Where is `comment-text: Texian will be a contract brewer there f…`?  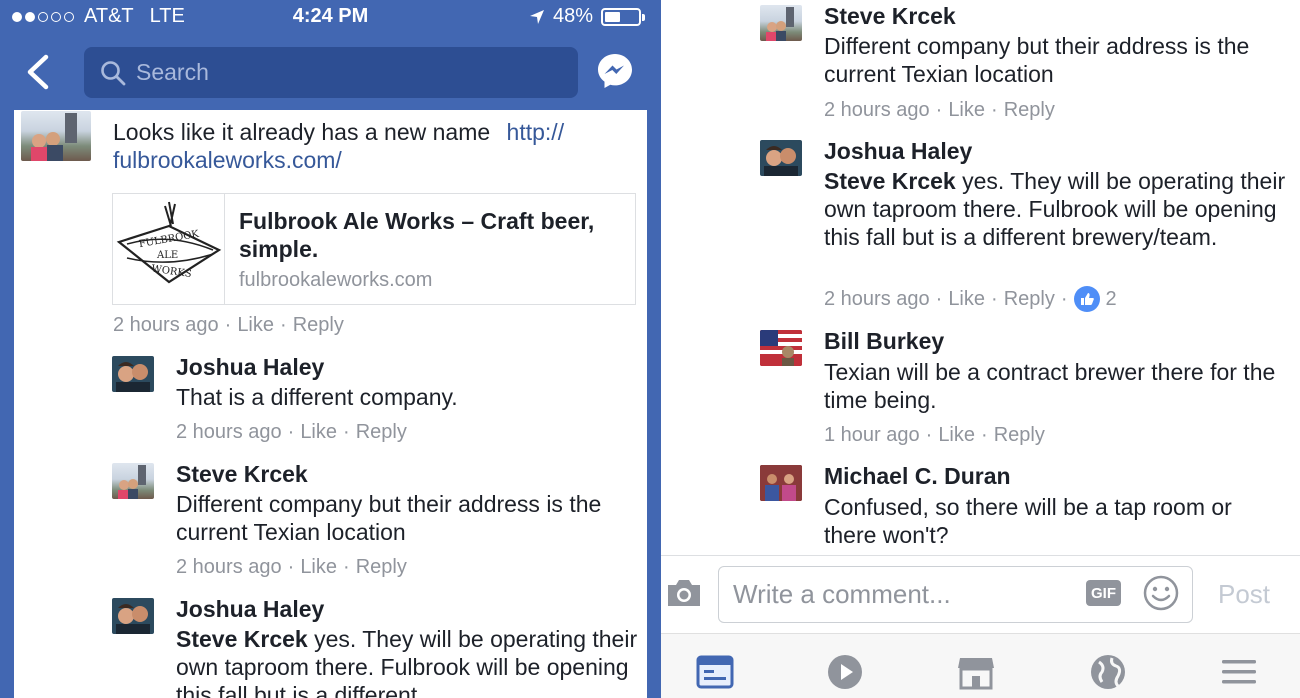 comment-text: Texian will be a contract brewer there f… is located at coordinates (1050, 386).